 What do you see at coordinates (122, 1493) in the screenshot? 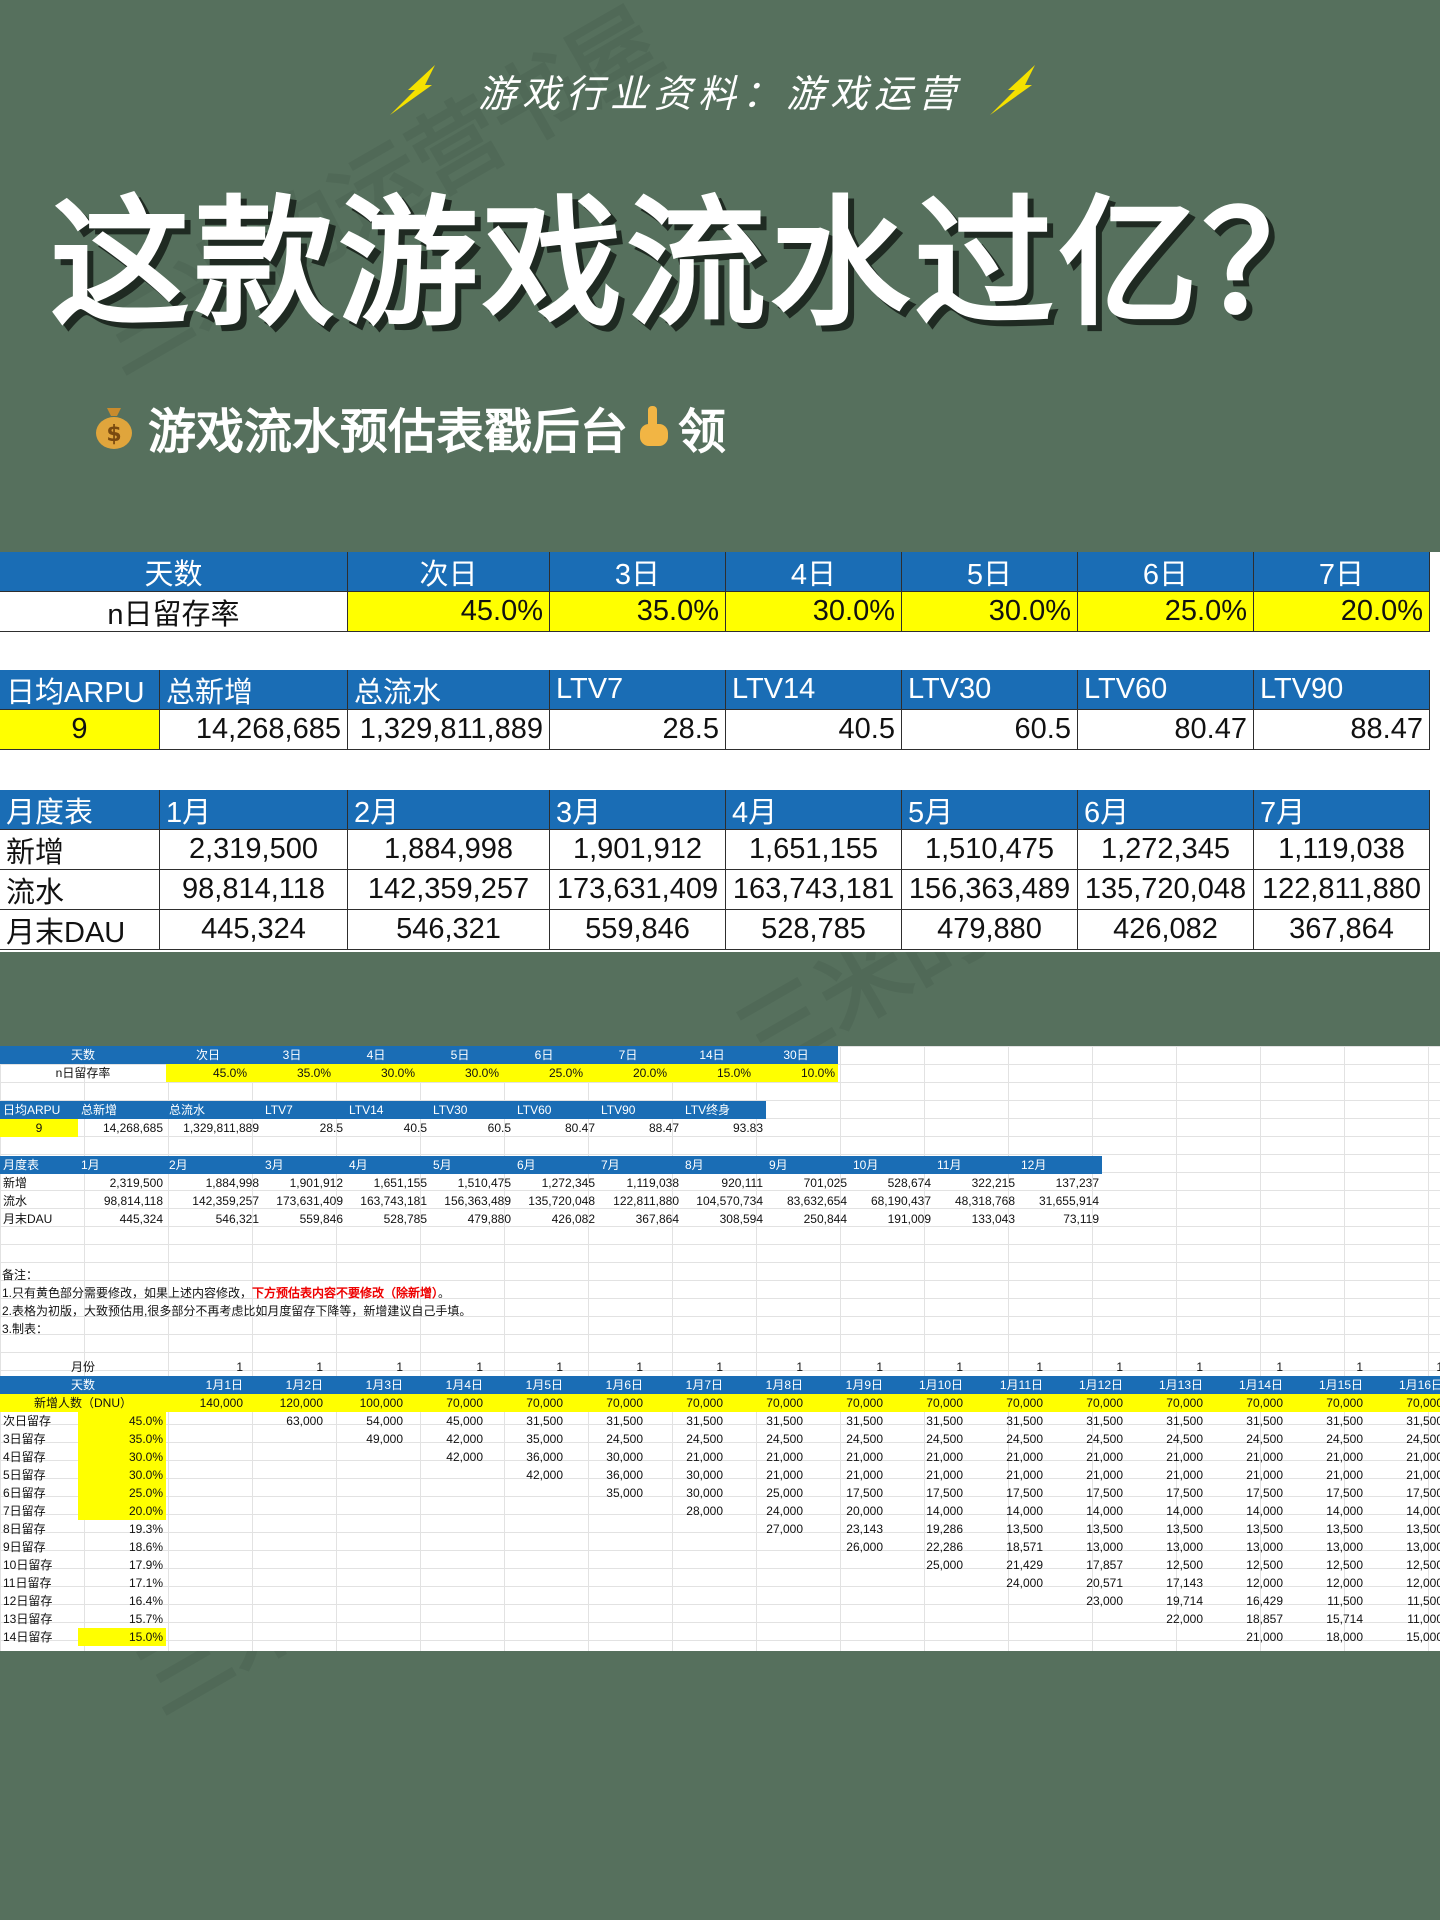
I see `forecast-rate-cell: 25.0%` at bounding box center [122, 1493].